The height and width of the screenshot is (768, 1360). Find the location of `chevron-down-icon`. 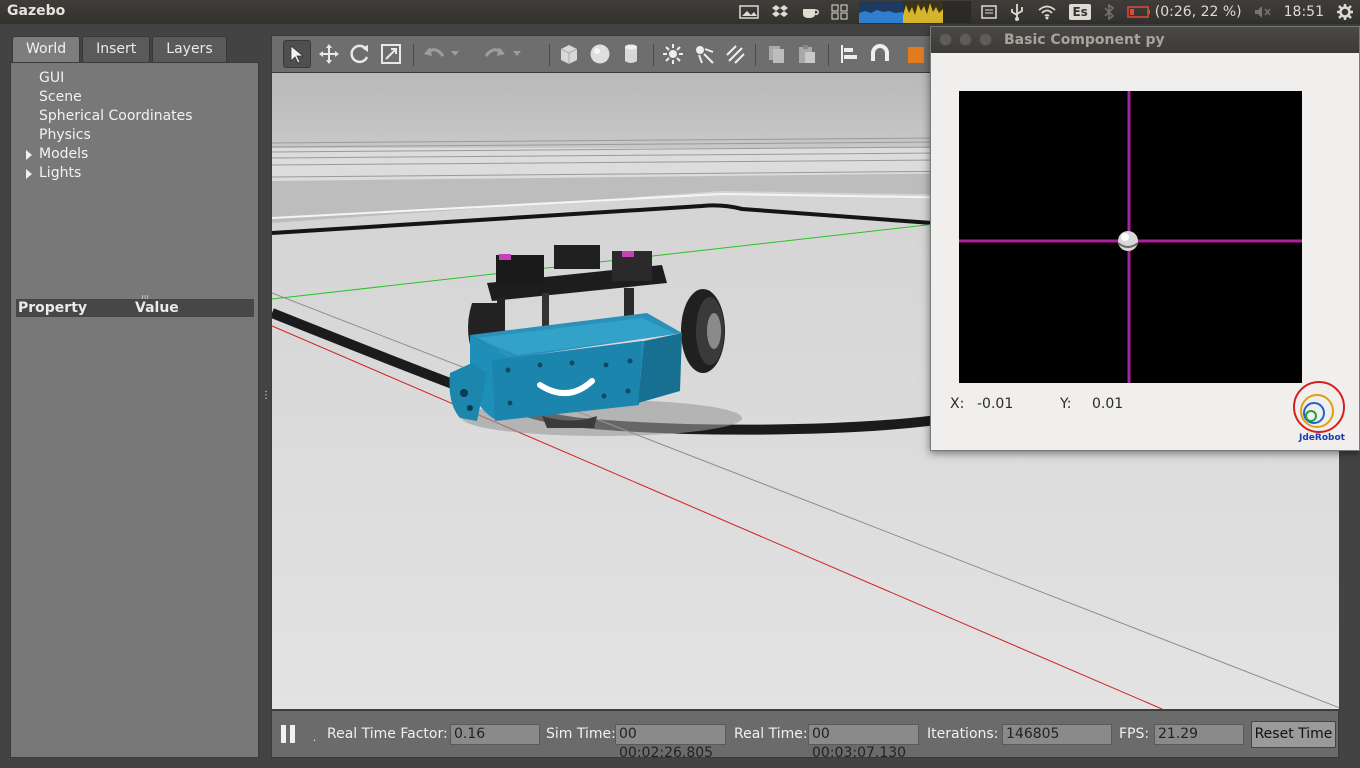

chevron-down-icon is located at coordinates (455, 53).